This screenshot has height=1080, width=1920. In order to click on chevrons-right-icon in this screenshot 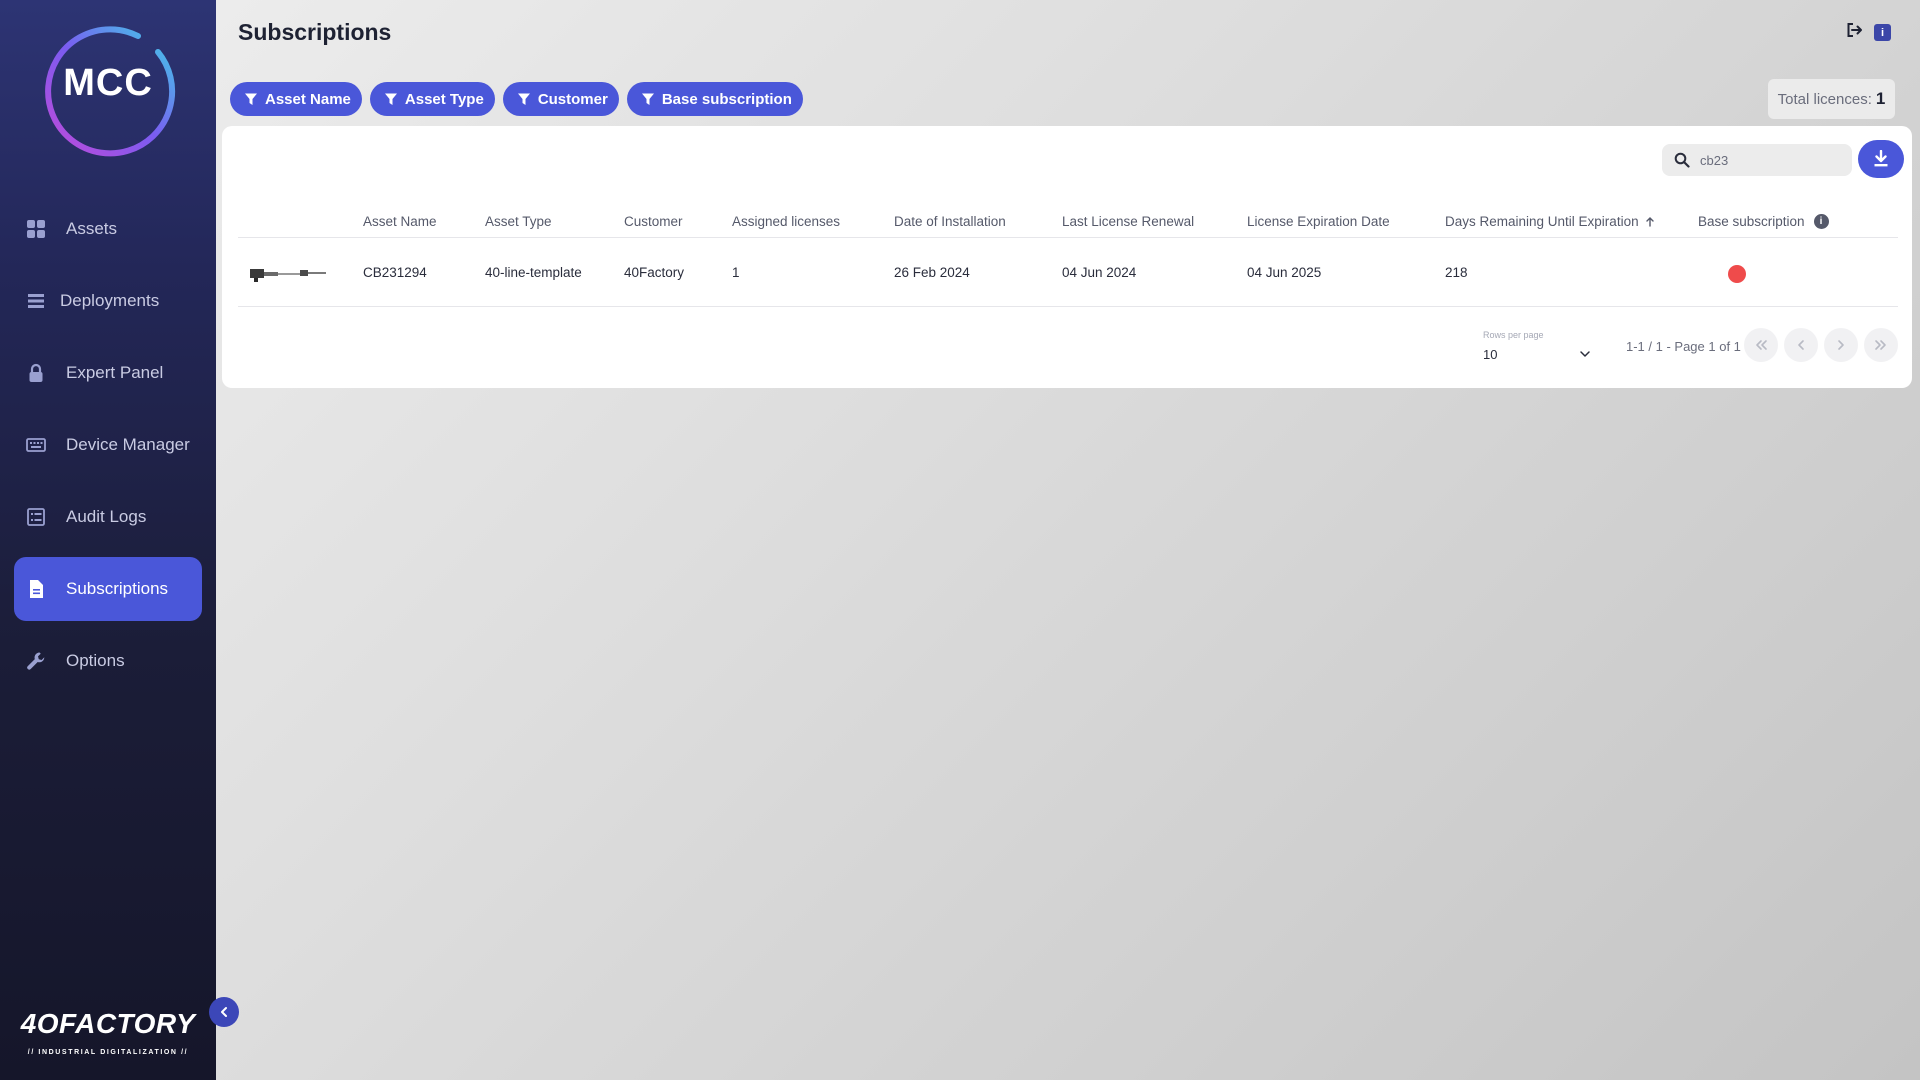, I will do `click(1880, 345)`.